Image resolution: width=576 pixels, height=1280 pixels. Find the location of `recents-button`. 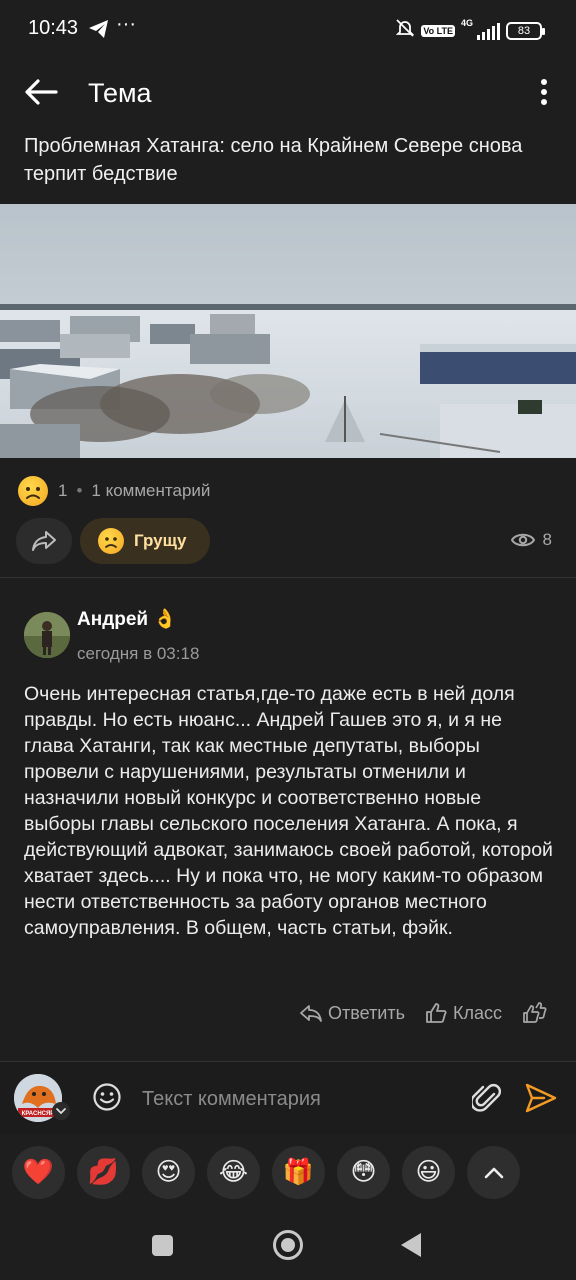

recents-button is located at coordinates (162, 1245).